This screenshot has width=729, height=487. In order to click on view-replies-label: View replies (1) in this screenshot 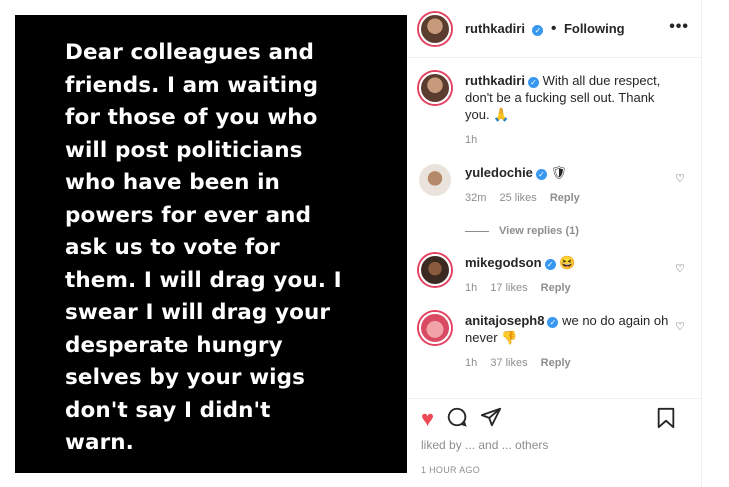, I will do `click(539, 231)`.